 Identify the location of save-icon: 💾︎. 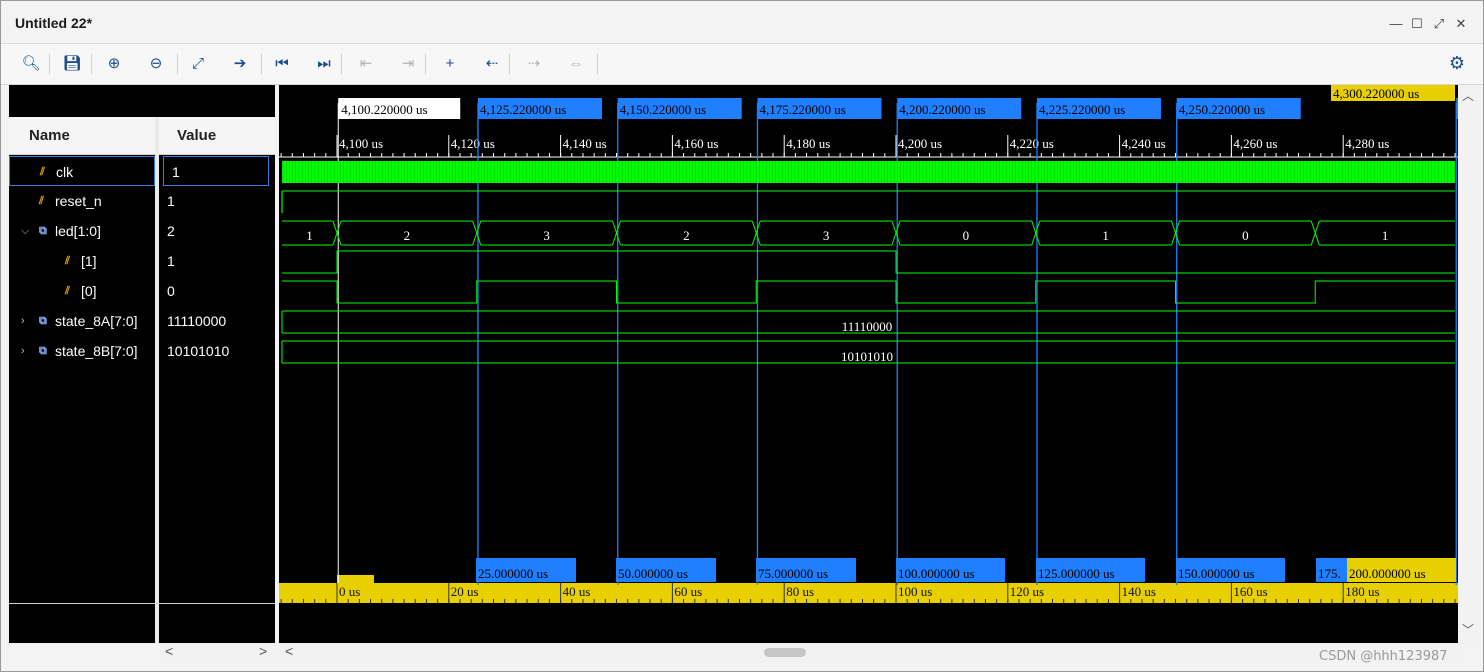
(72, 64).